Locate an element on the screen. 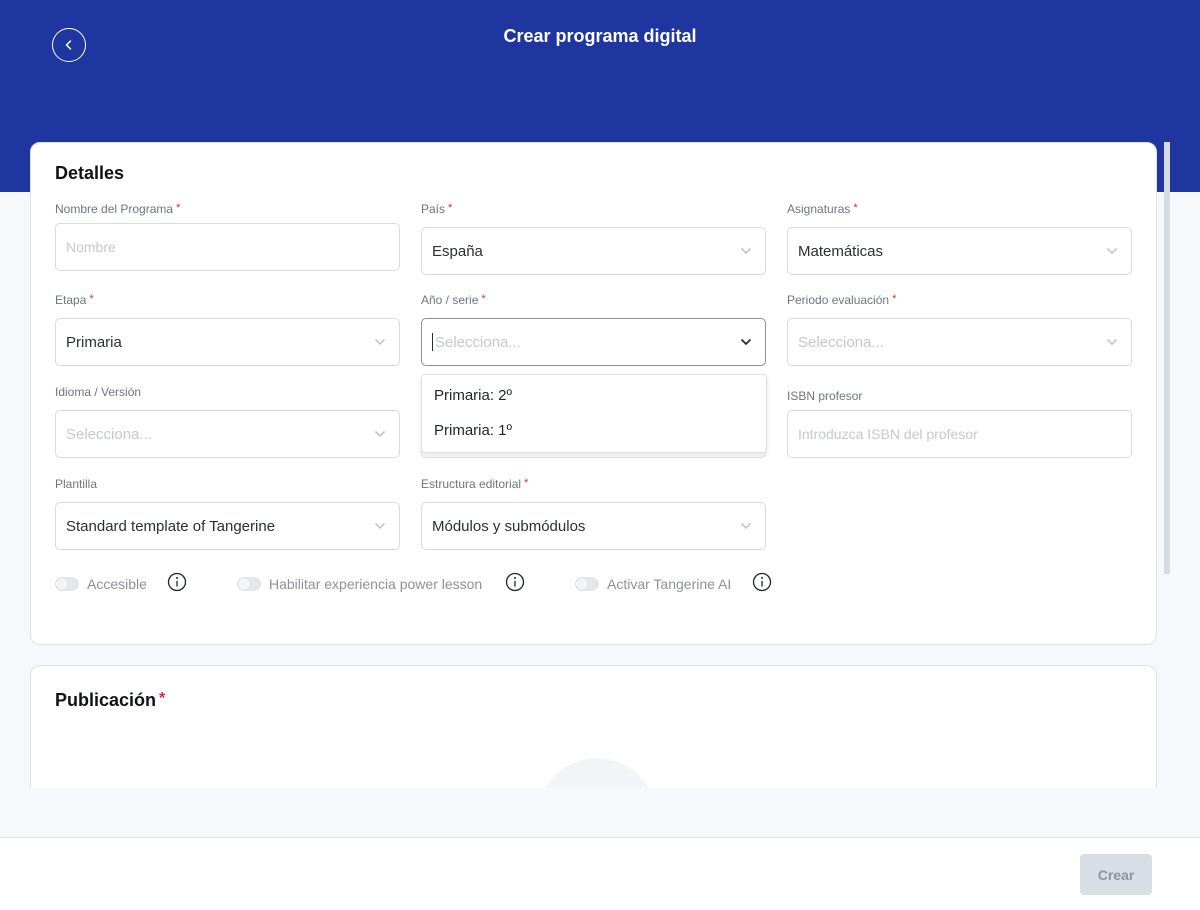  toggle-tangerine-ai: Activar Tangerine AI is located at coordinates (653, 584).